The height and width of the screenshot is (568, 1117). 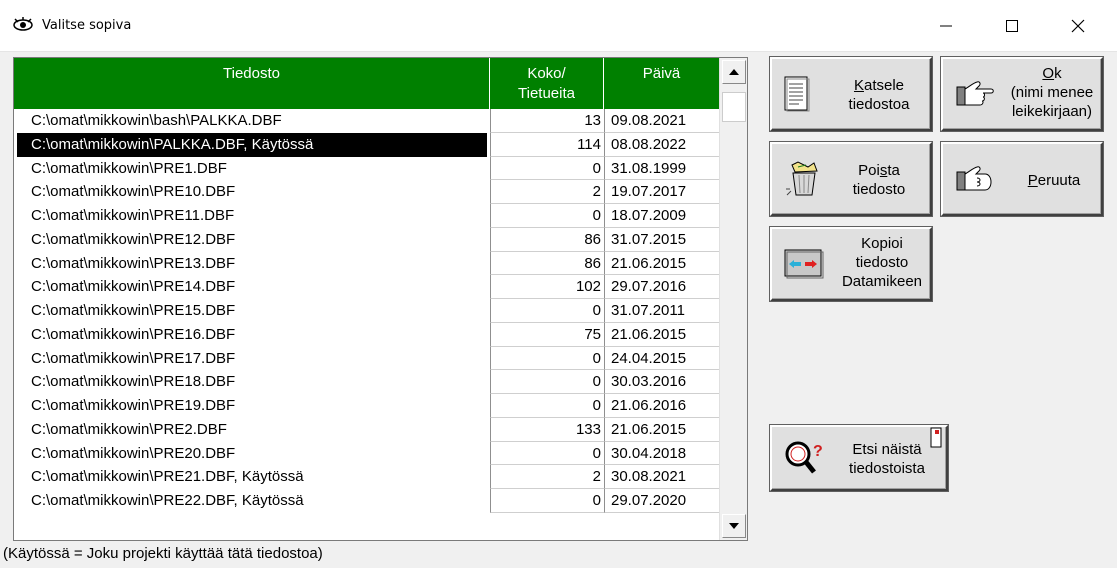 I want to click on ok-button: Ok (nimi menee leikekirjaan), so click(x=1022, y=94).